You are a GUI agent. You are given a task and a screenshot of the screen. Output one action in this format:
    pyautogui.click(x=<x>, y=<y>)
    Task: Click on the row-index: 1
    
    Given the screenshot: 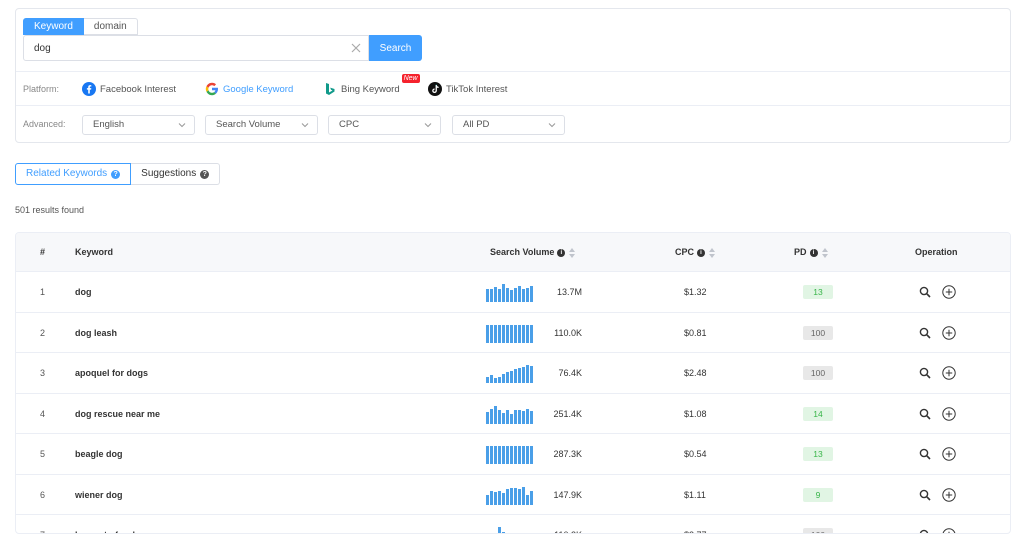 What is the action you would take?
    pyautogui.click(x=43, y=292)
    